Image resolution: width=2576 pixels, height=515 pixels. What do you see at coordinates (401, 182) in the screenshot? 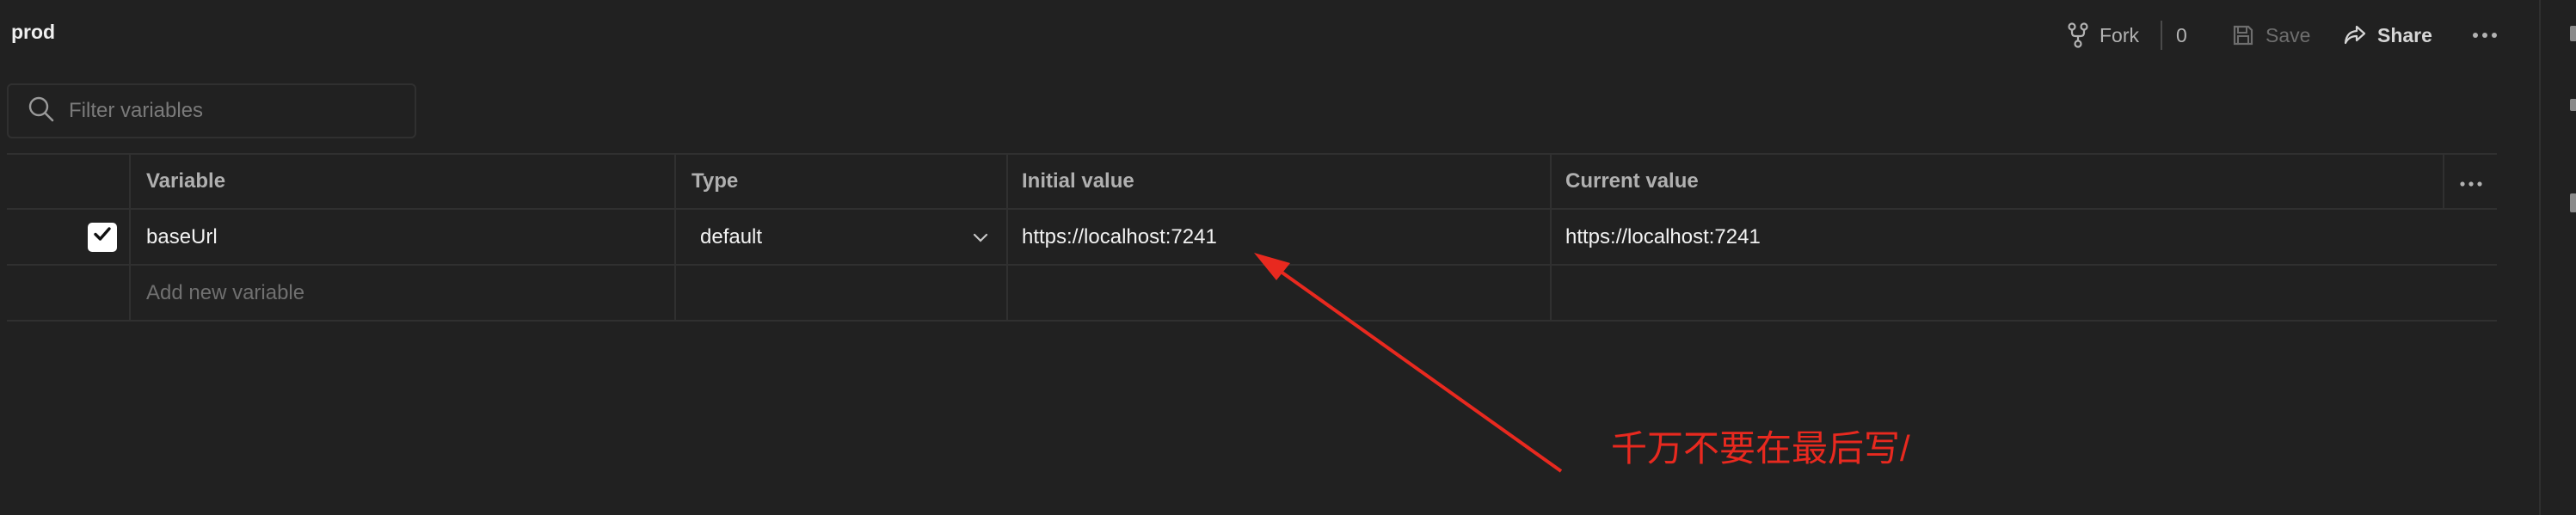
I see `column-header-variable: Variable` at bounding box center [401, 182].